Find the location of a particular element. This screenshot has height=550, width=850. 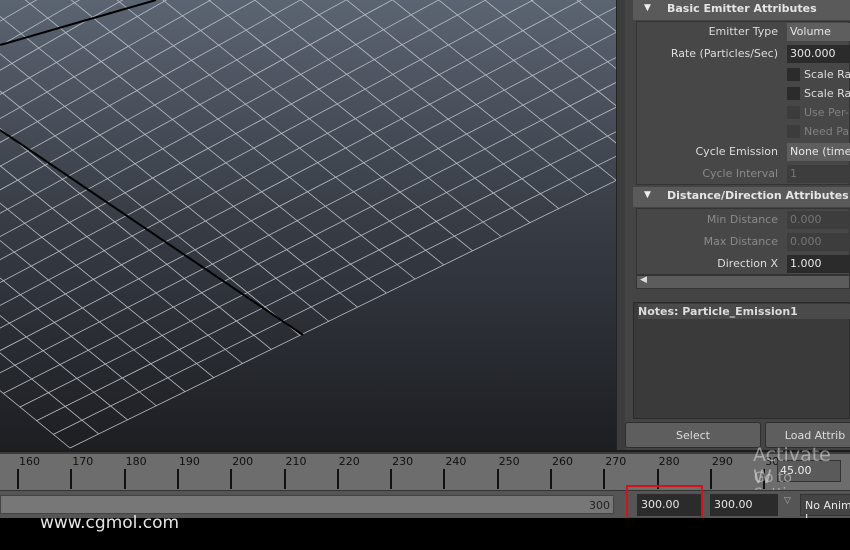

timeline-label: 190 is located at coordinates (189, 461).